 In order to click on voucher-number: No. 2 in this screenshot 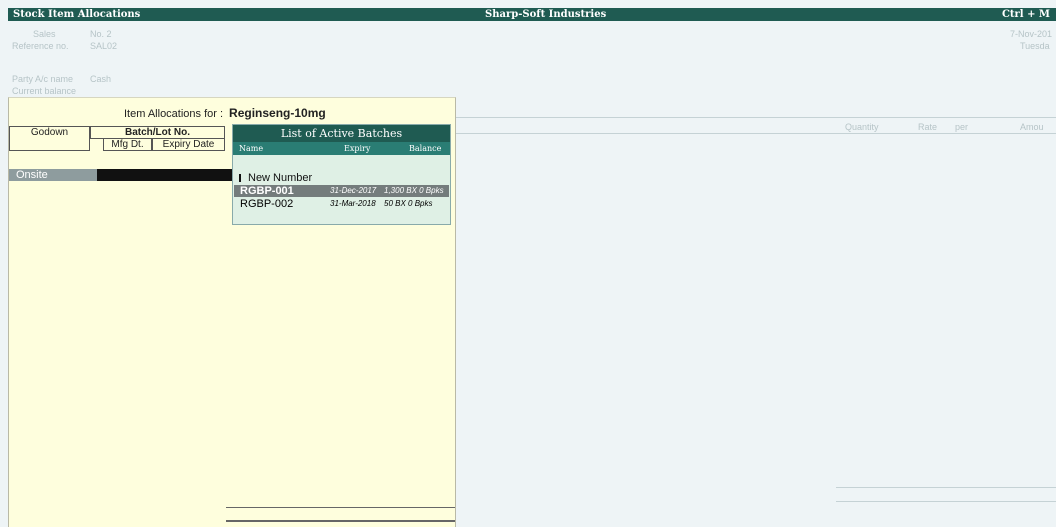, I will do `click(101, 34)`.